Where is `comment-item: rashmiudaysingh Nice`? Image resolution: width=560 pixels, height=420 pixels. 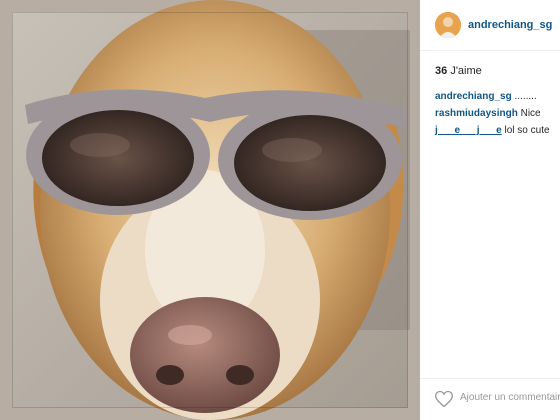 comment-item: rashmiudaysingh Nice is located at coordinates (497, 113).